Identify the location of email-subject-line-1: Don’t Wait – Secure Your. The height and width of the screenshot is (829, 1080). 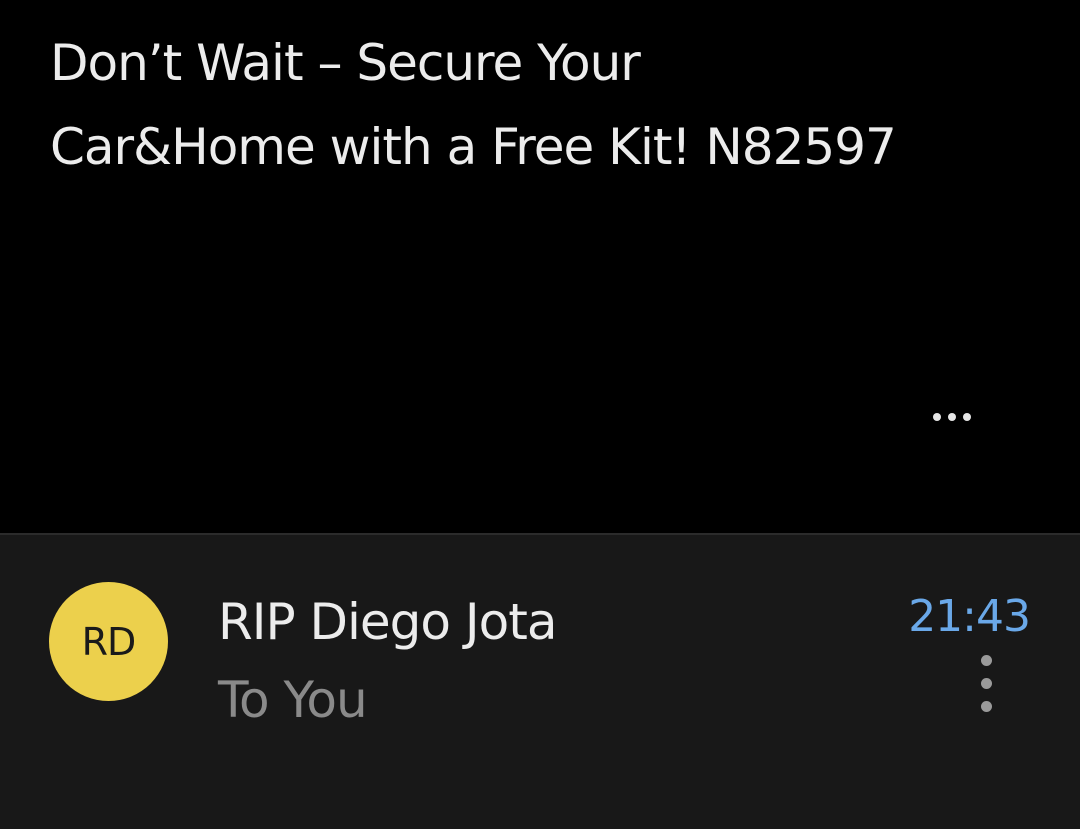
(345, 63).